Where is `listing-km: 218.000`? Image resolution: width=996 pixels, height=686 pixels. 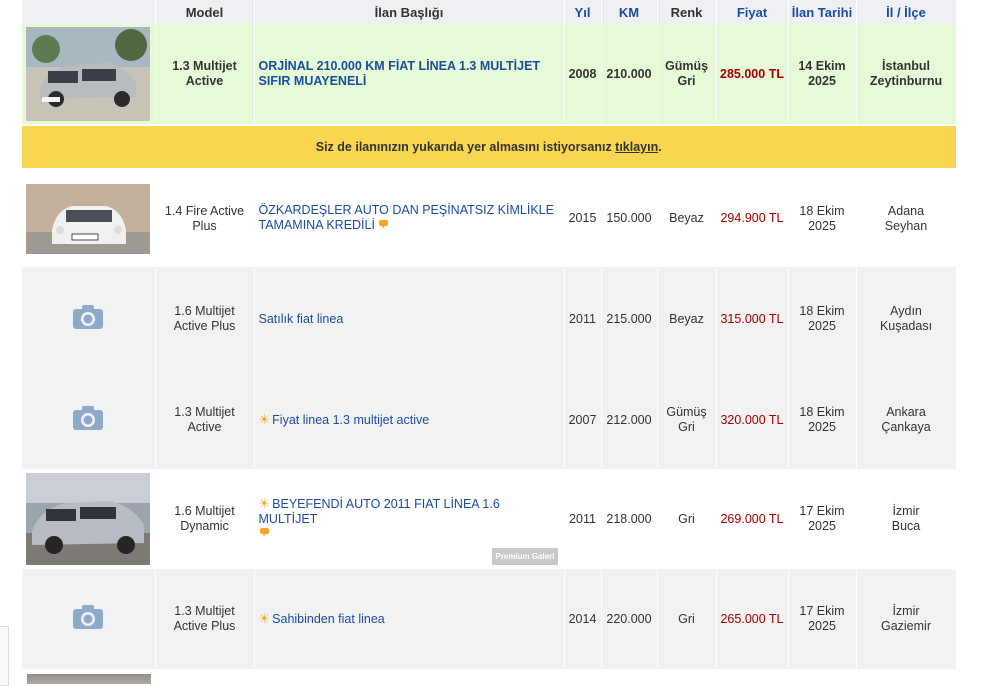 listing-km: 218.000 is located at coordinates (629, 519).